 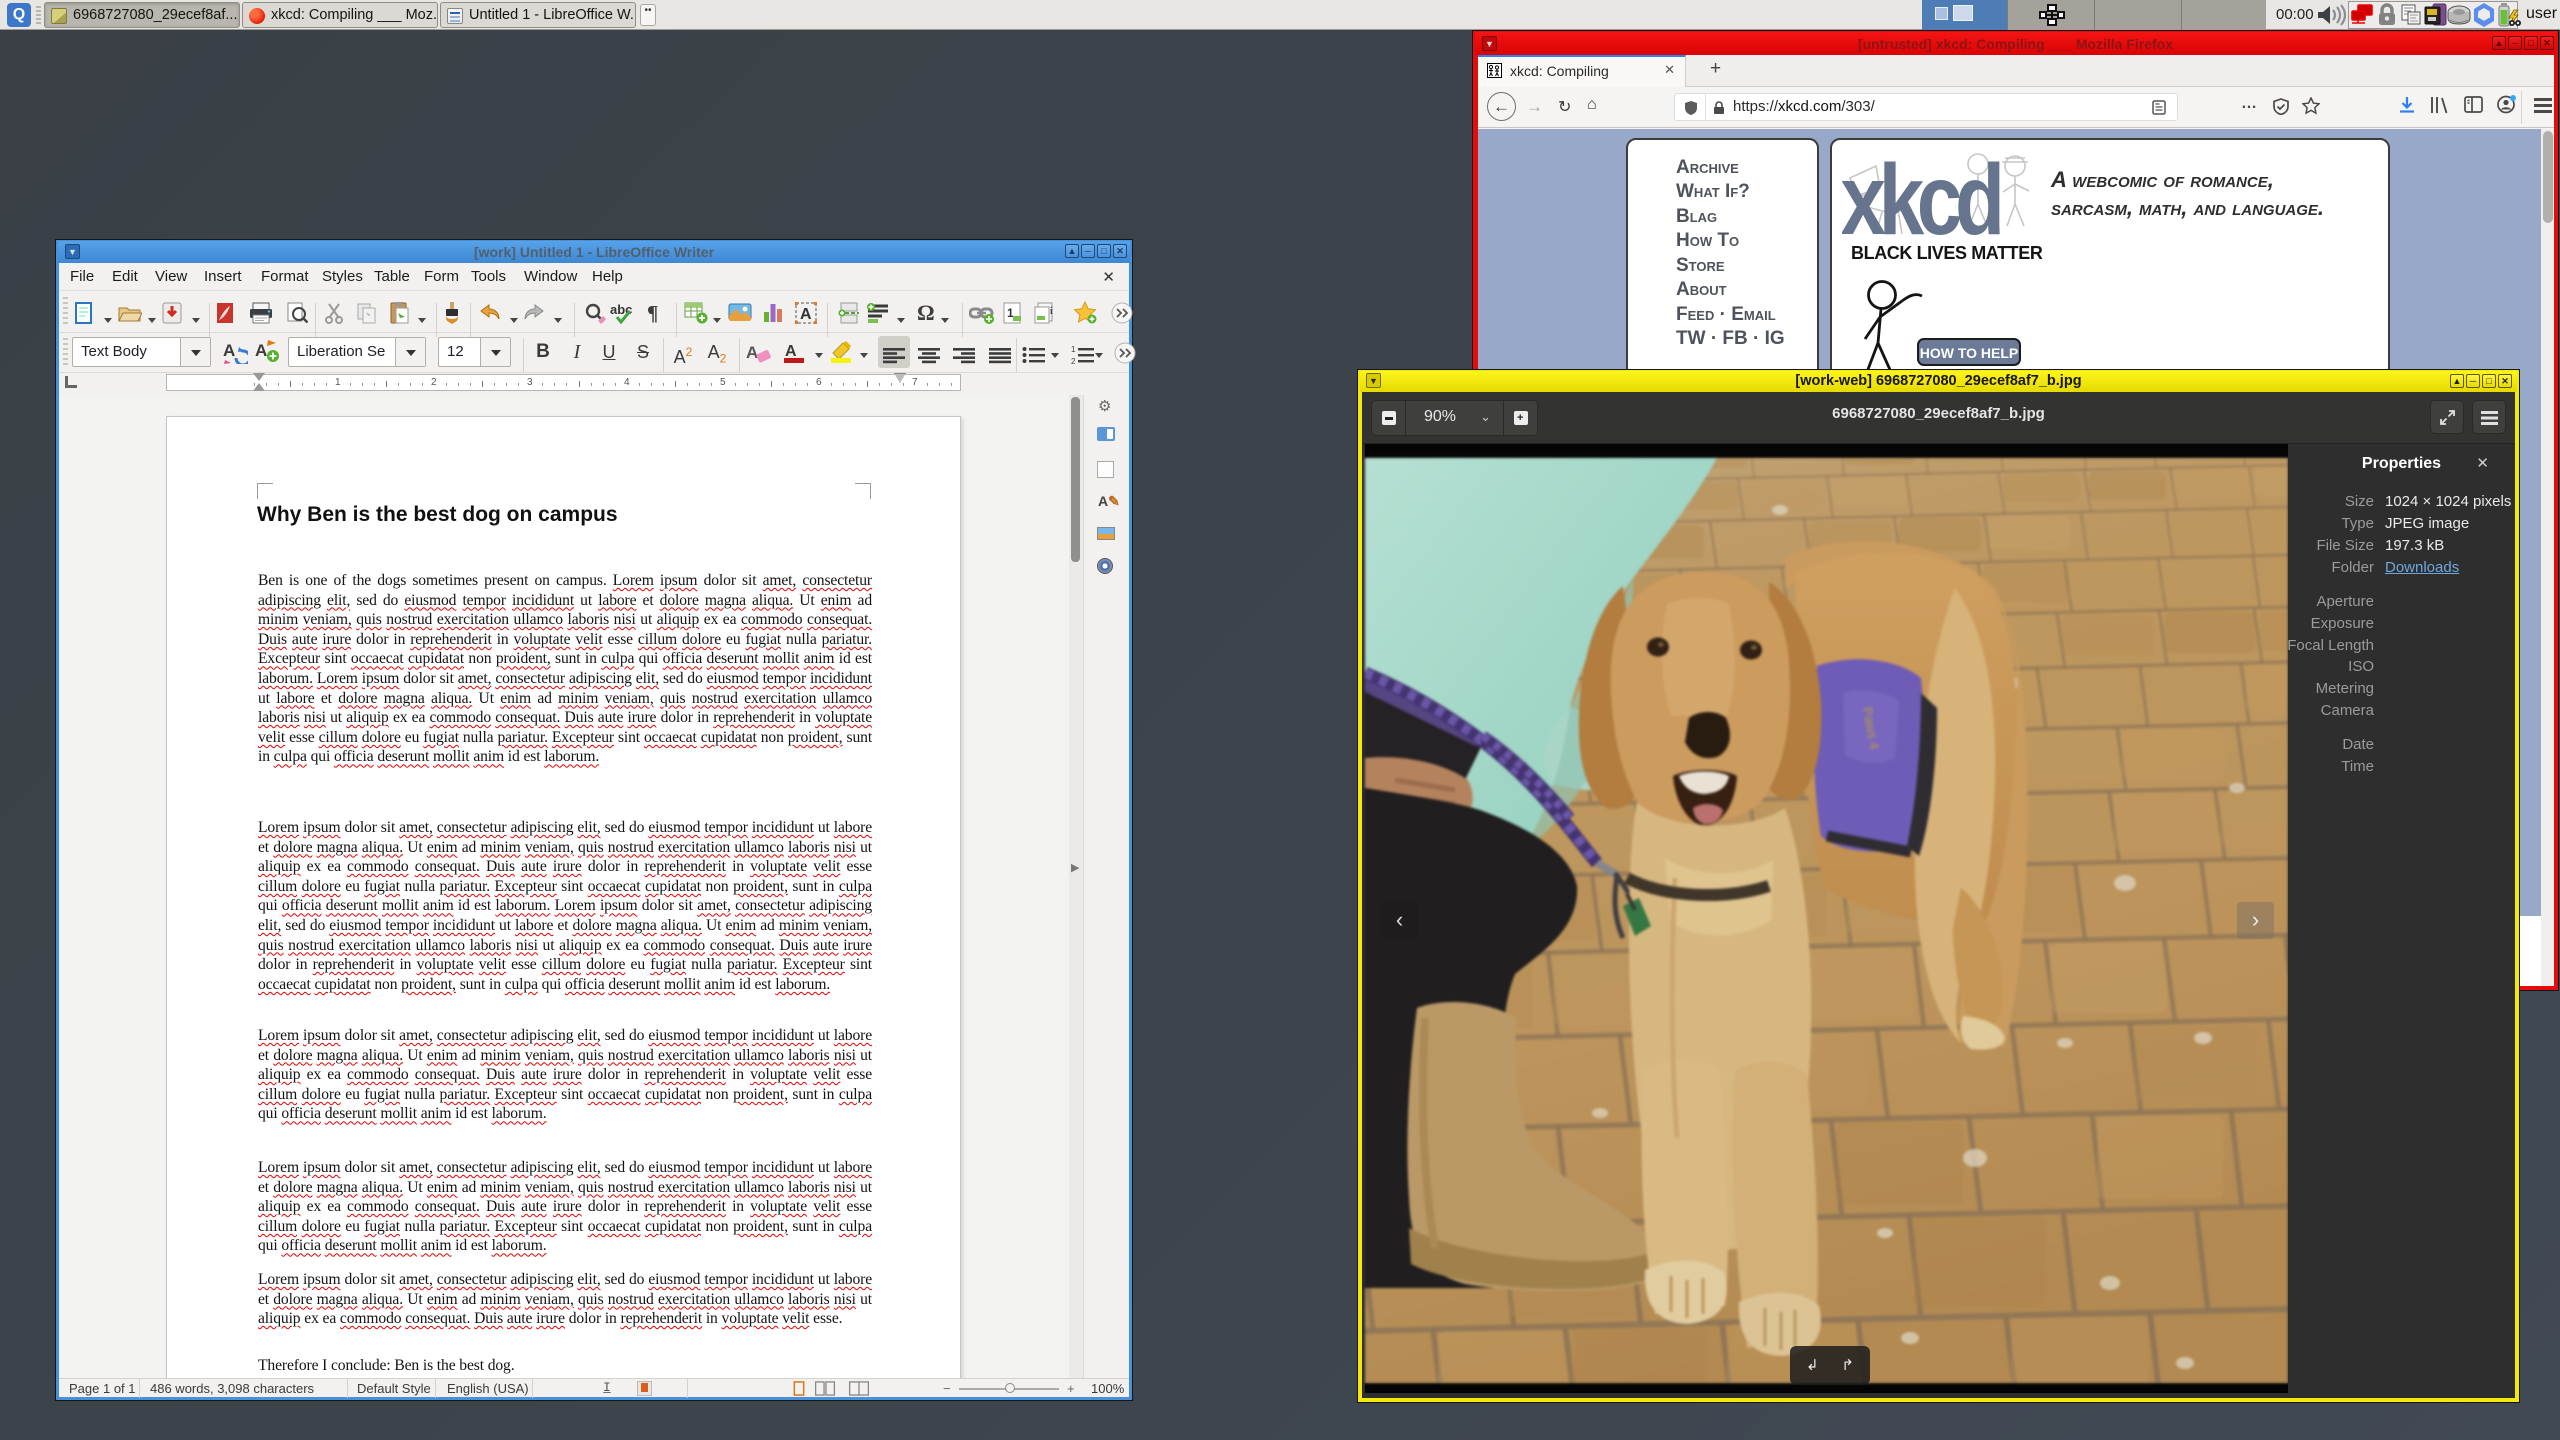 I want to click on svg-text: Ω, so click(x=925, y=313).